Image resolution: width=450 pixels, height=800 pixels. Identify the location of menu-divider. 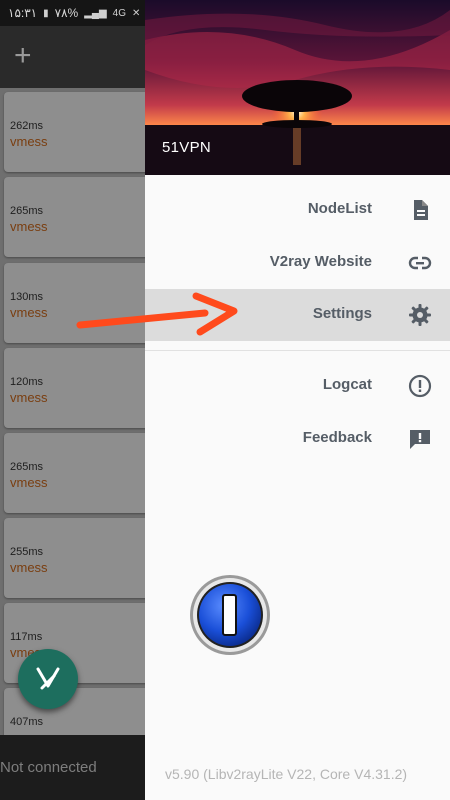
(297, 350).